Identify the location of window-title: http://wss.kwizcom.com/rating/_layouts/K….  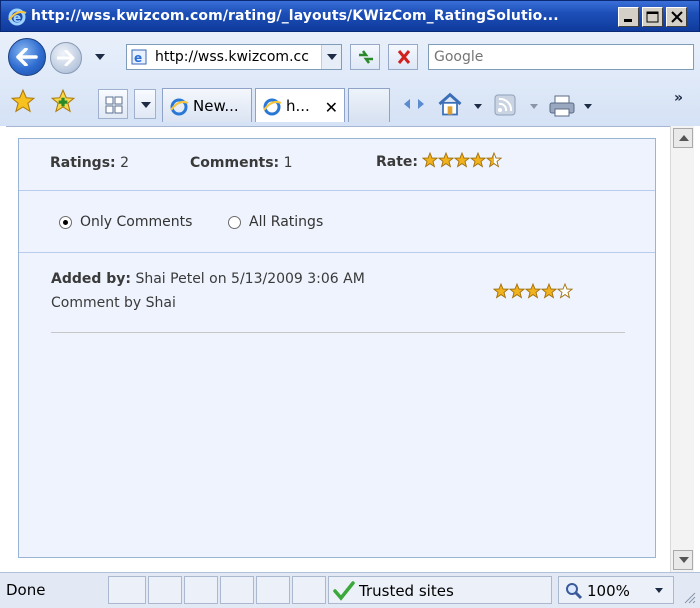
(295, 16).